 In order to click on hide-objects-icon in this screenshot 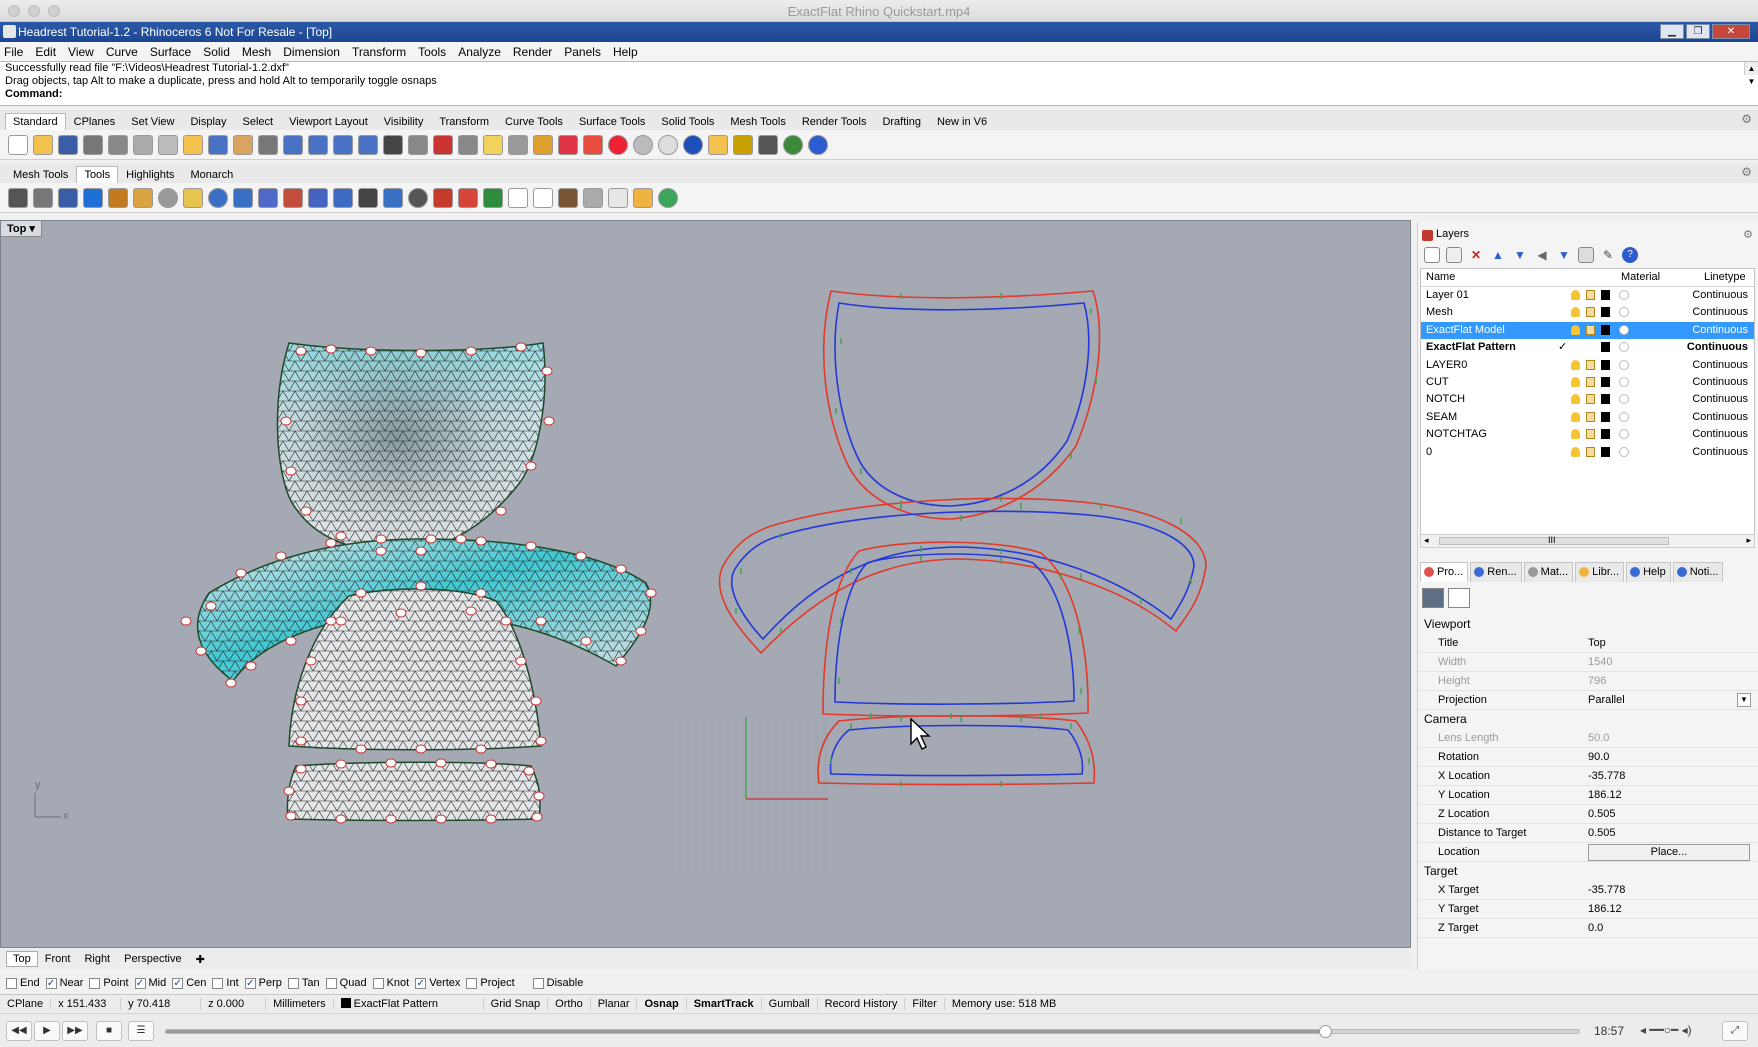, I will do `click(543, 145)`.